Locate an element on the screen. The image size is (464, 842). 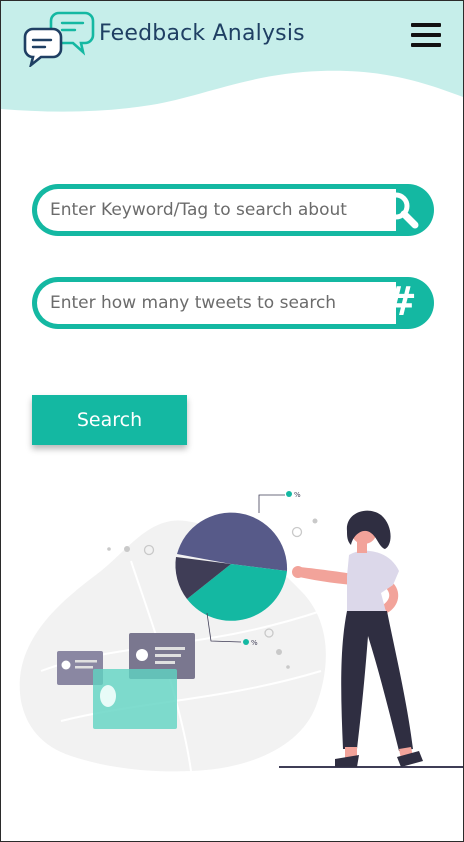
callout-label-bottom: % is located at coordinates (254, 643).